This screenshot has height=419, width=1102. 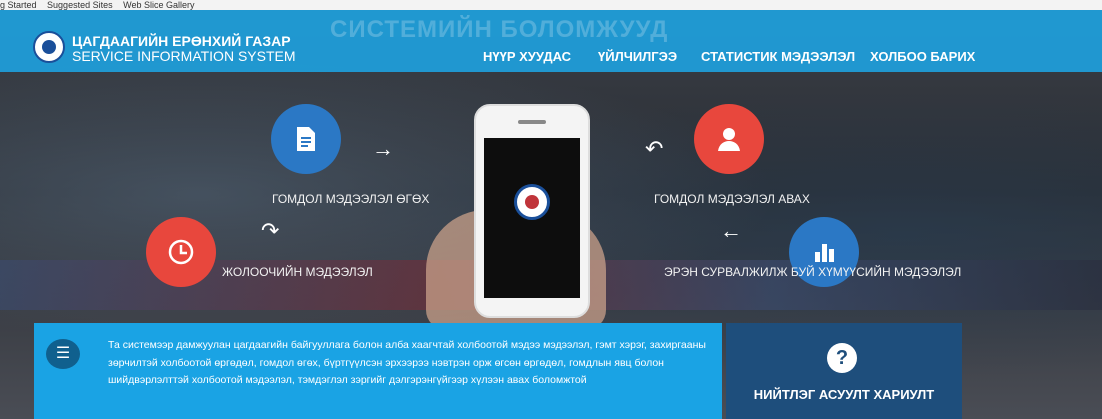 What do you see at coordinates (306, 139) in the screenshot?
I see `document-icon` at bounding box center [306, 139].